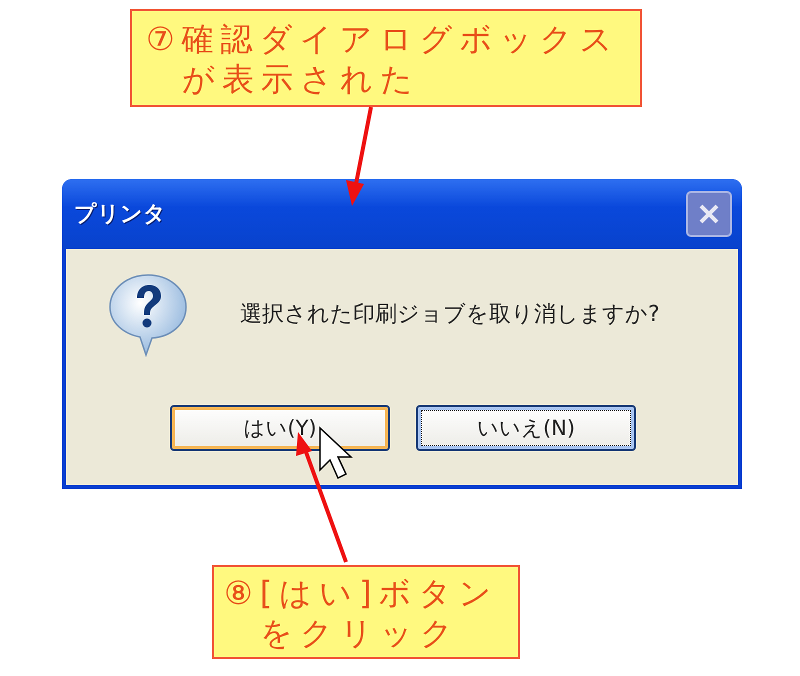 The height and width of the screenshot is (676, 800). I want to click on cursor-icon, so click(336, 453).